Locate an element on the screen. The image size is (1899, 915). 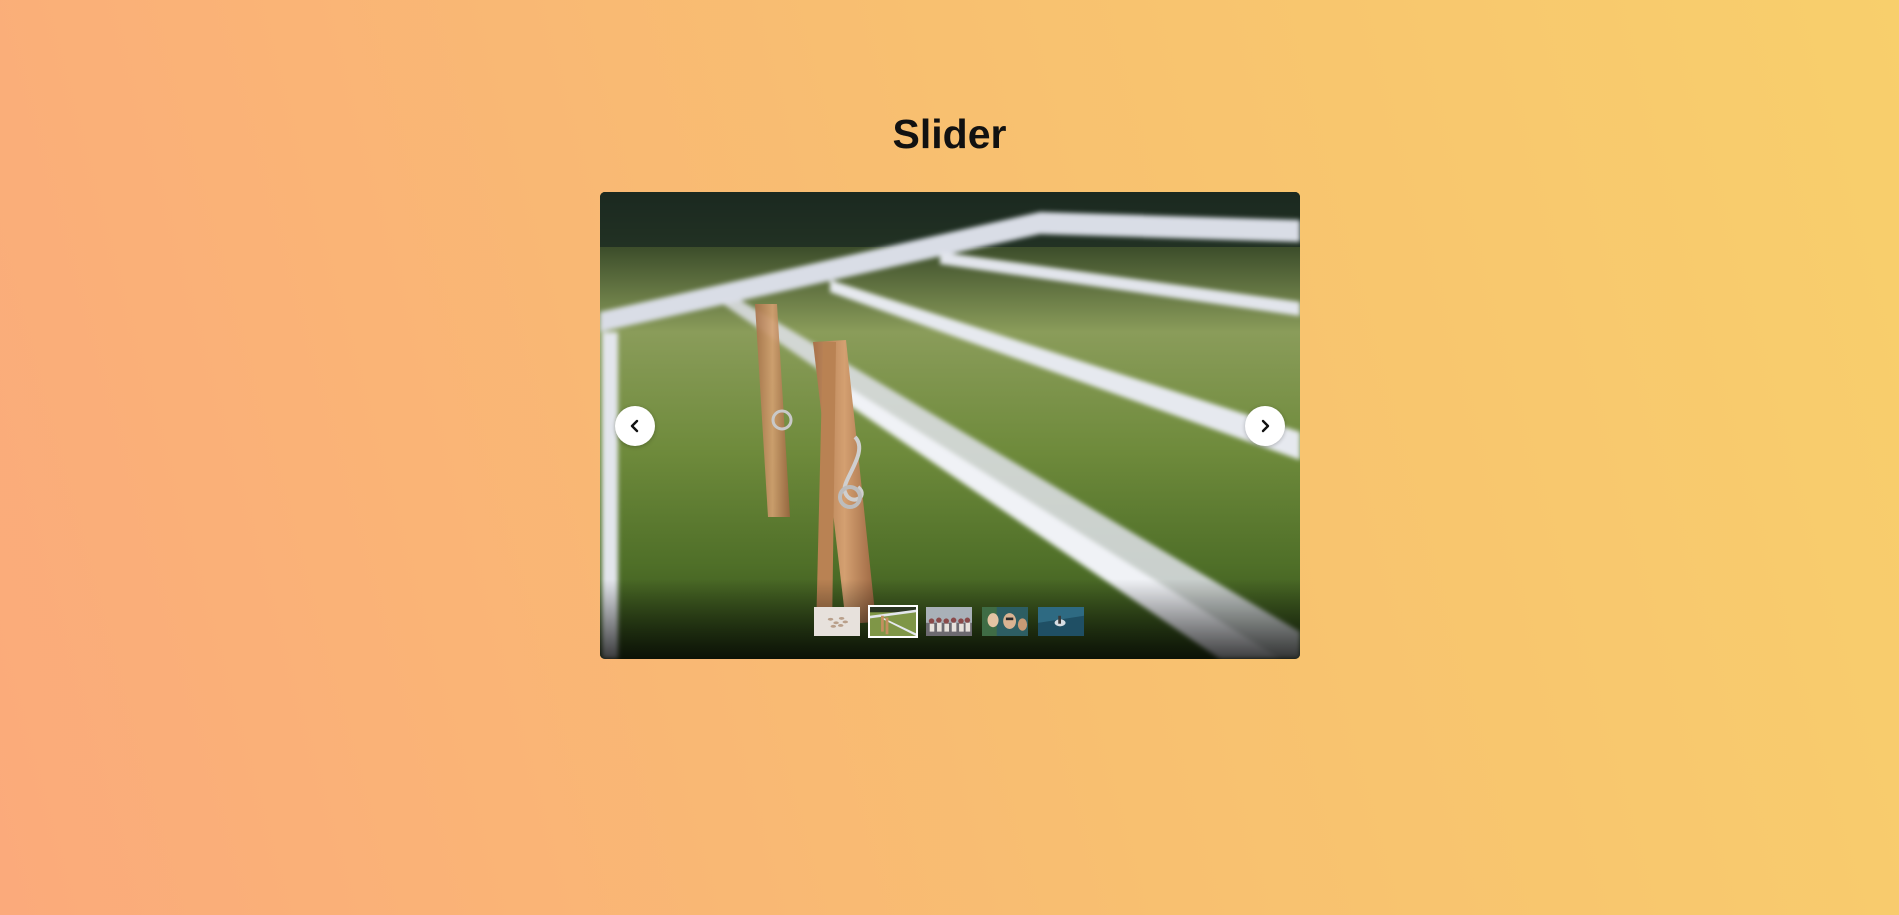
previous-slide-button is located at coordinates (635, 426).